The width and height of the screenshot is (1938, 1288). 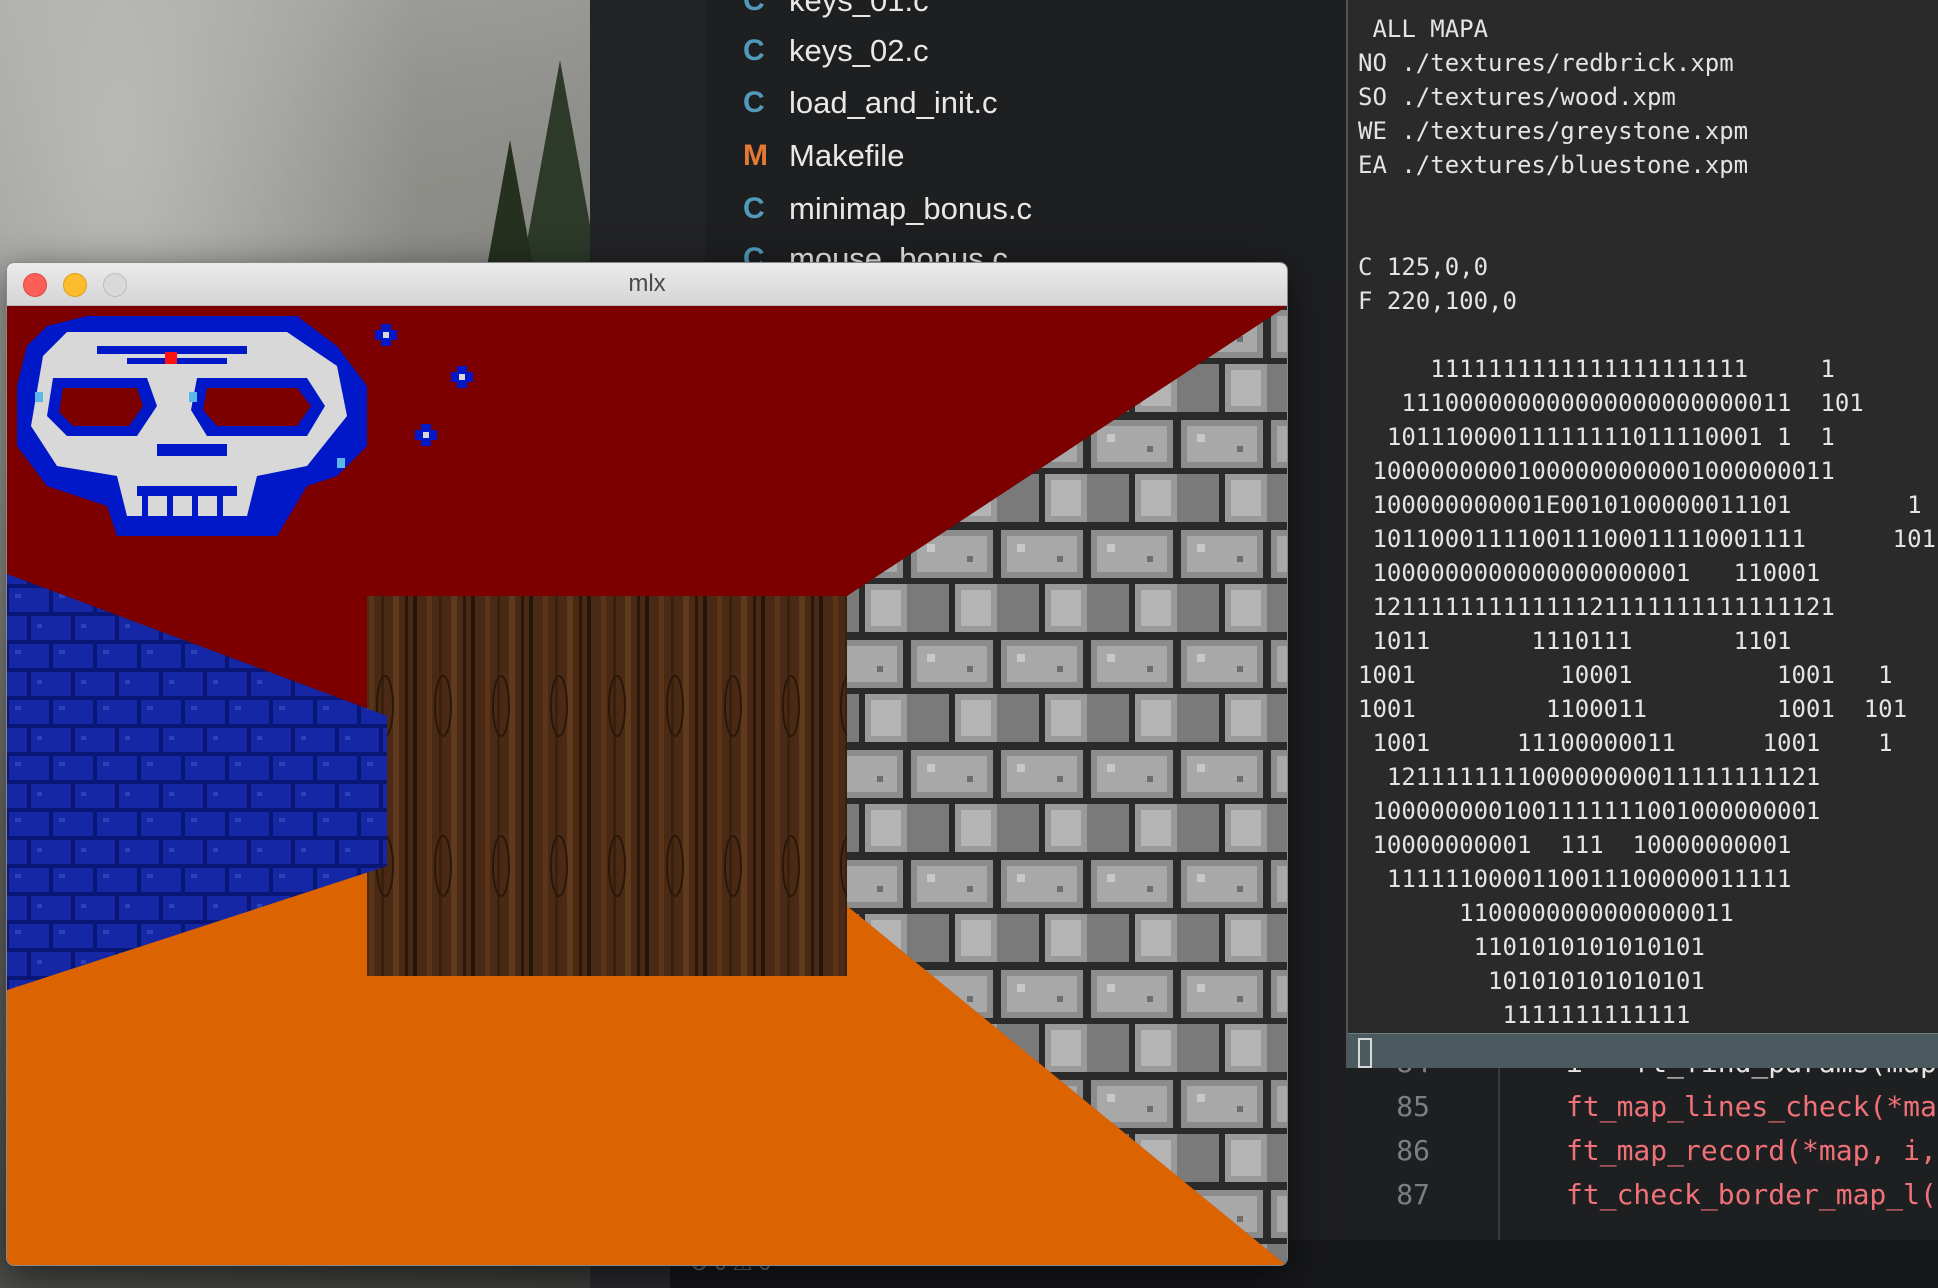 I want to click on file-item-load-and-init: C load_and_init.c, so click(x=870, y=103).